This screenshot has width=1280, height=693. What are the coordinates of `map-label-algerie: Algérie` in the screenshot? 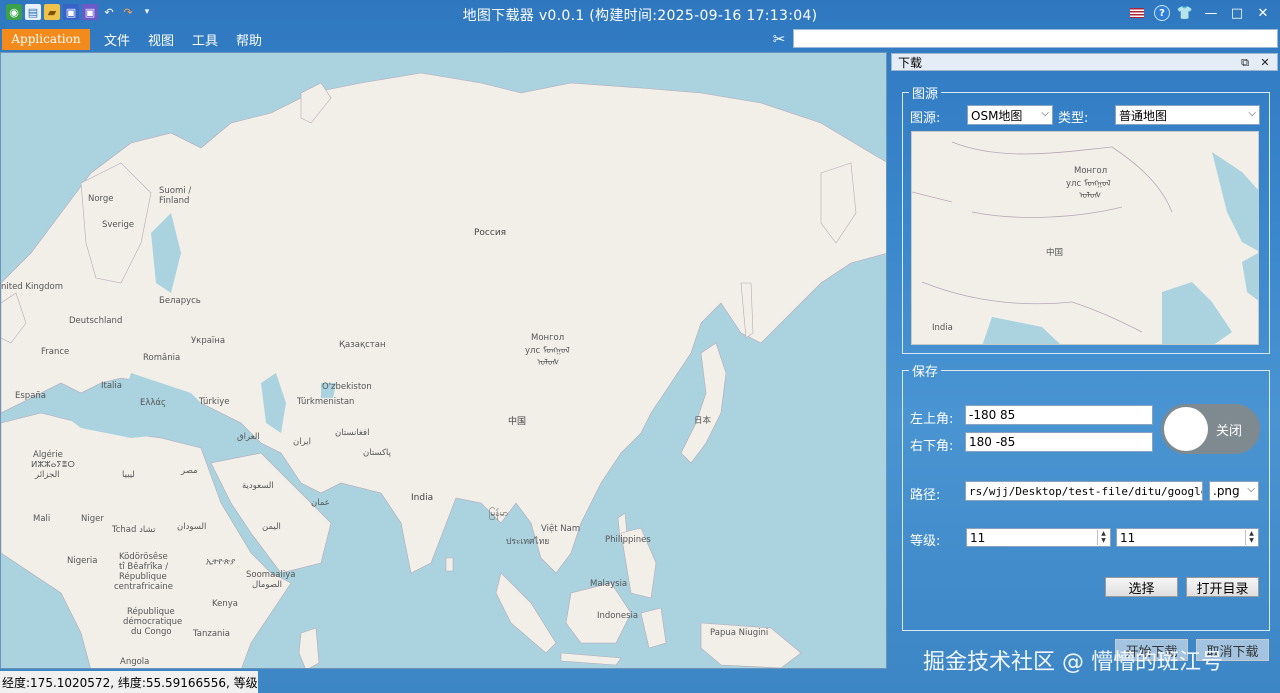 It's located at (48, 454).